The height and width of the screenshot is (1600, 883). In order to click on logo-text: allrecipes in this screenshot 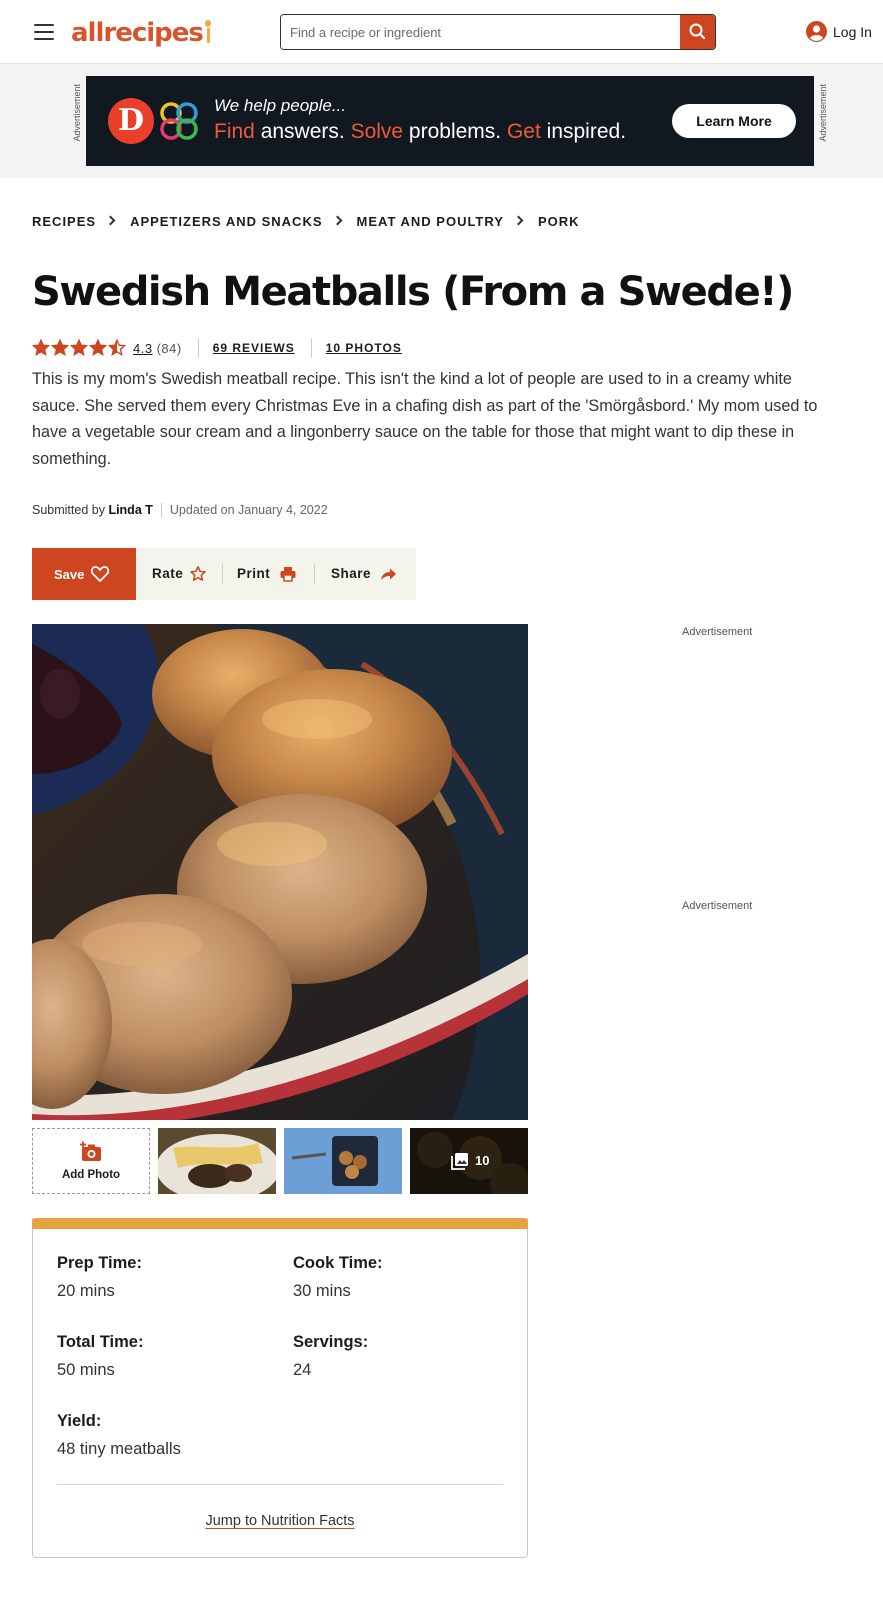, I will do `click(137, 33)`.